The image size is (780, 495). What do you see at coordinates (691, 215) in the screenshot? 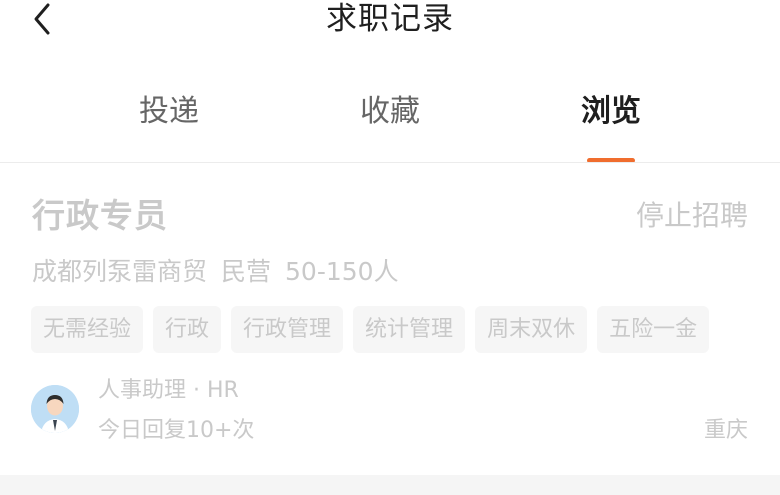
I see `job-status-label: 停止招聘` at bounding box center [691, 215].